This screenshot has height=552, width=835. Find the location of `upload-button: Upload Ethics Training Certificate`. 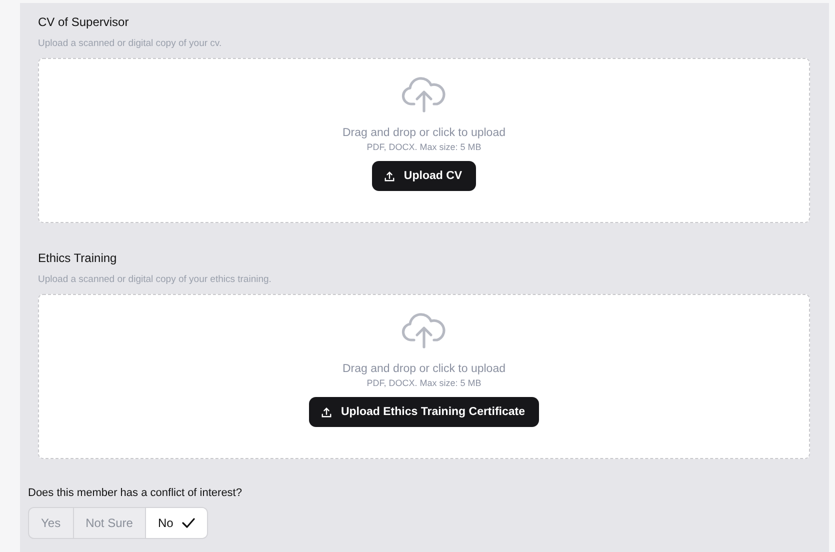

upload-button: Upload Ethics Training Certificate is located at coordinates (424, 412).